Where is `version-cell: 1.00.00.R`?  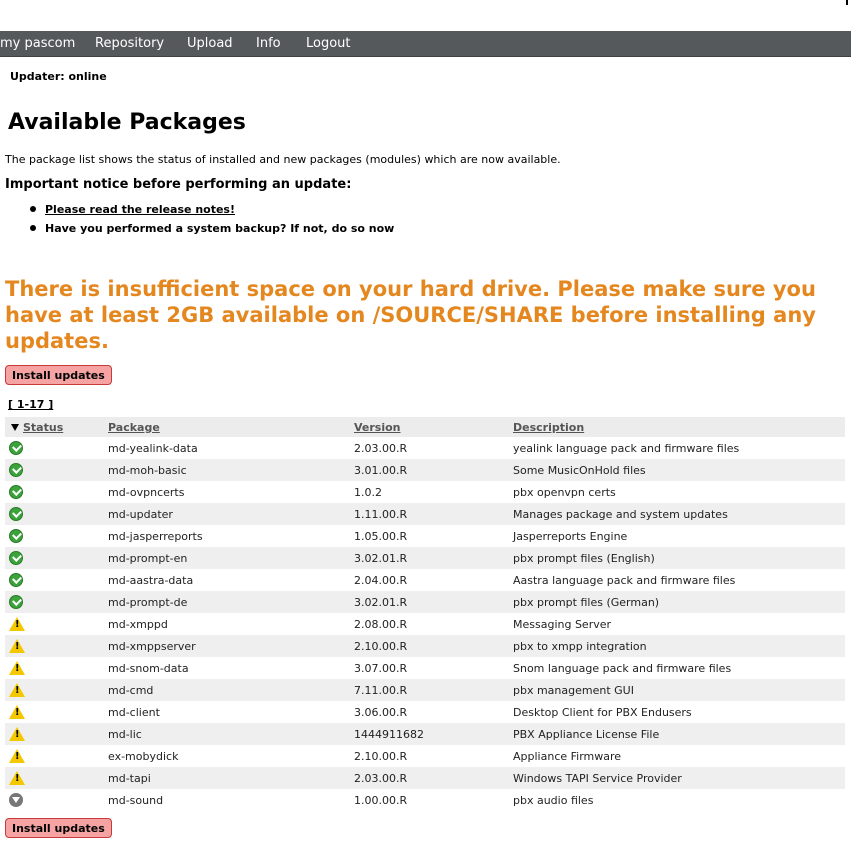 version-cell: 1.00.00.R is located at coordinates (381, 800).